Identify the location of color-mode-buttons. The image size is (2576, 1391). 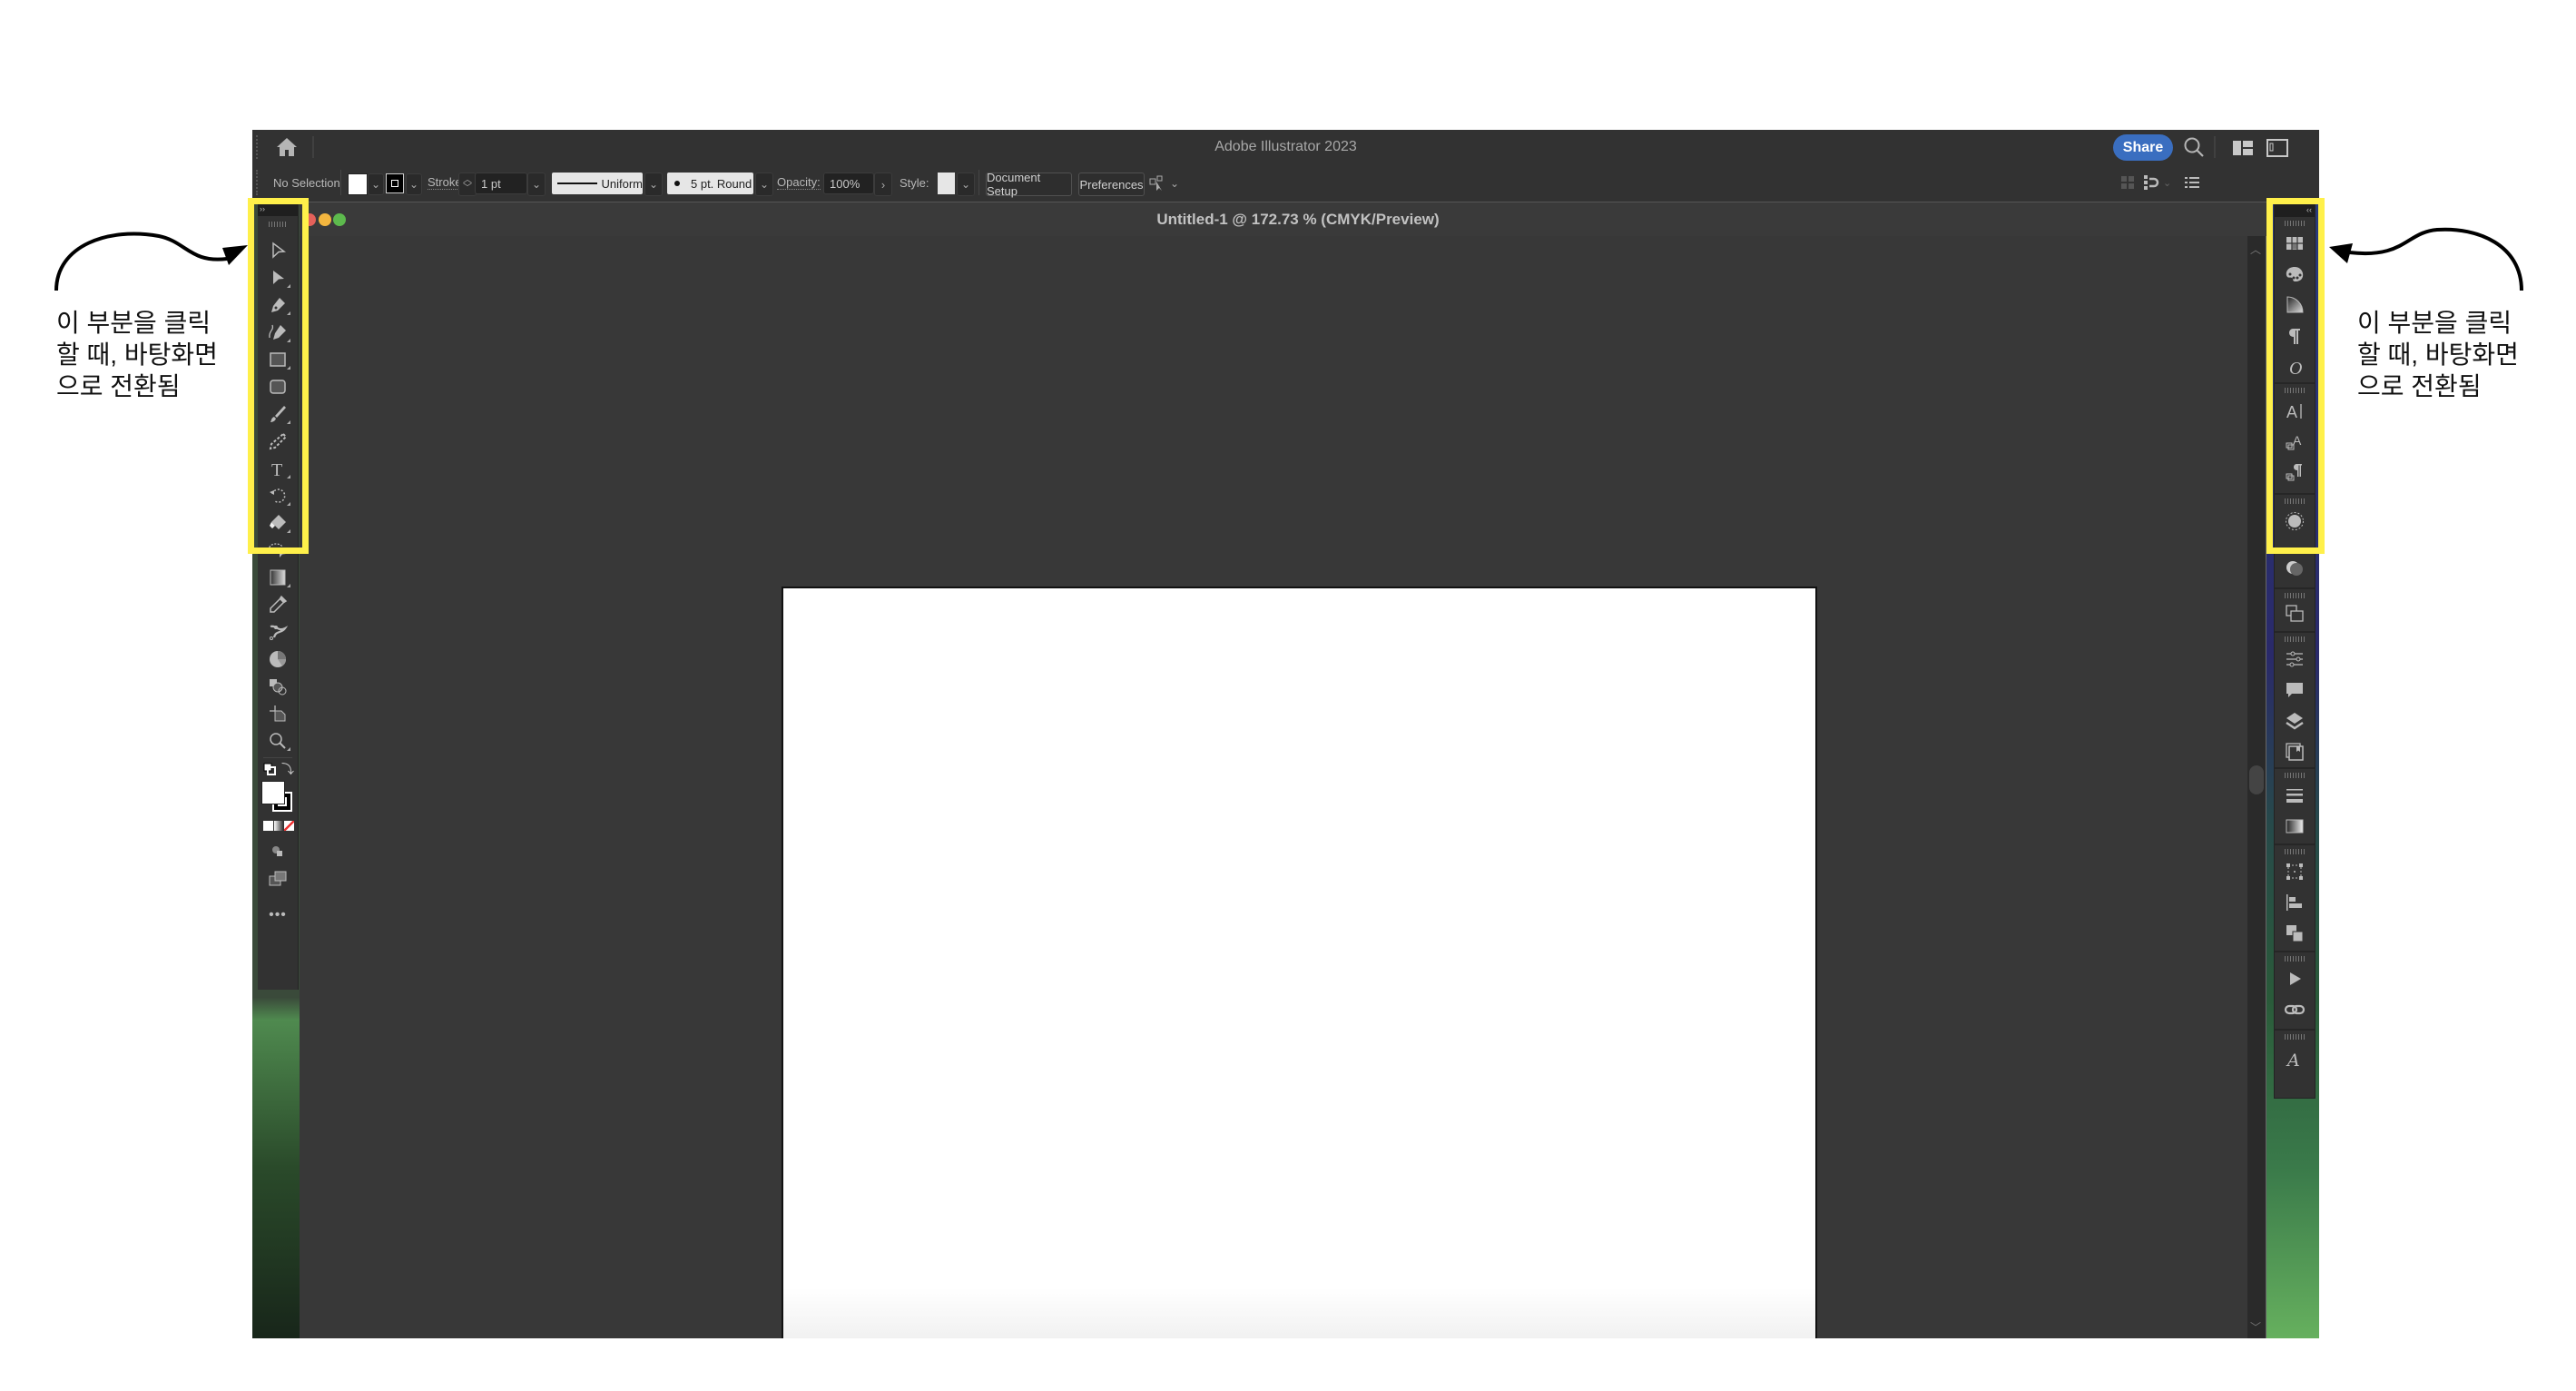
(279, 826).